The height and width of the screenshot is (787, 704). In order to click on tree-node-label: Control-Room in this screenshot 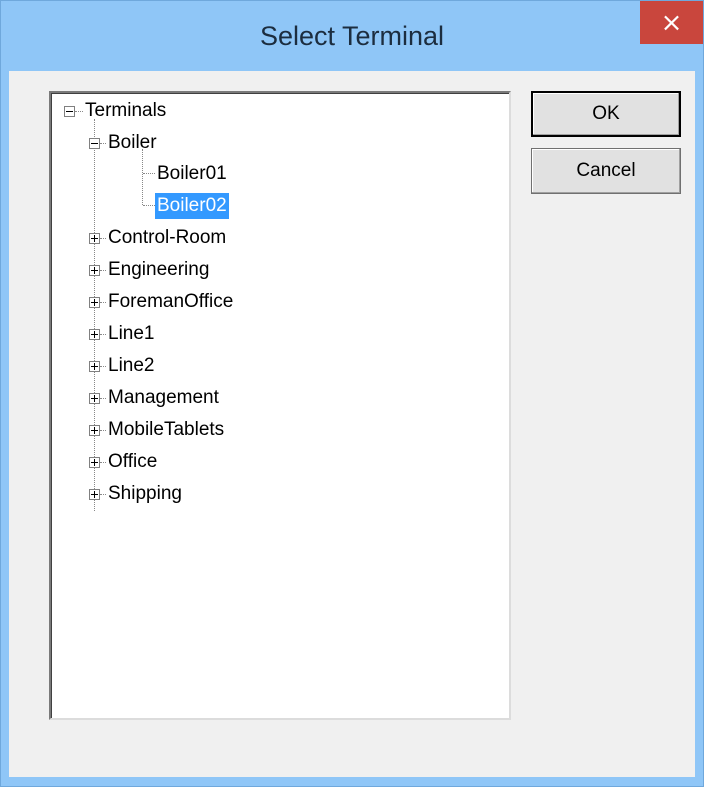, I will do `click(167, 238)`.